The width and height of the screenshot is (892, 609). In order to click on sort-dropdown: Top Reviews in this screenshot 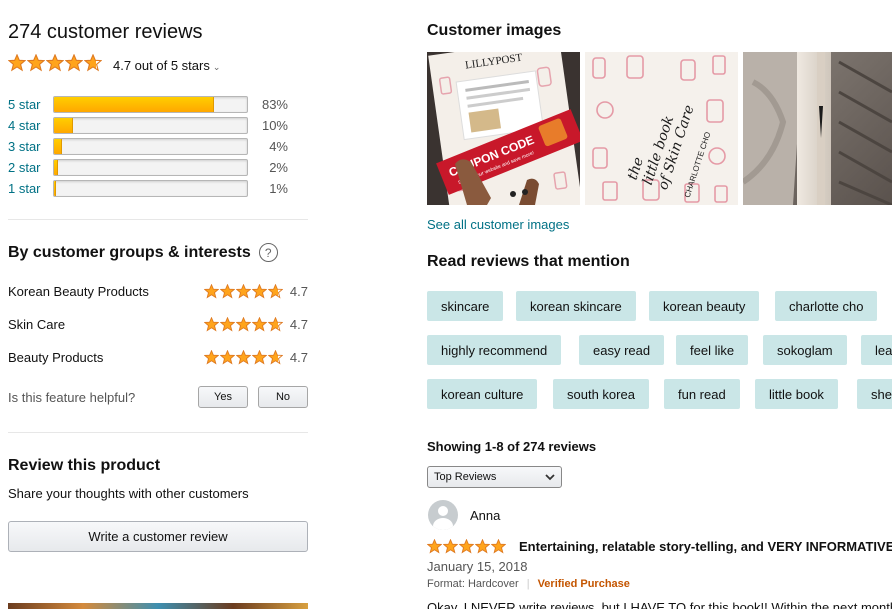, I will do `click(494, 477)`.